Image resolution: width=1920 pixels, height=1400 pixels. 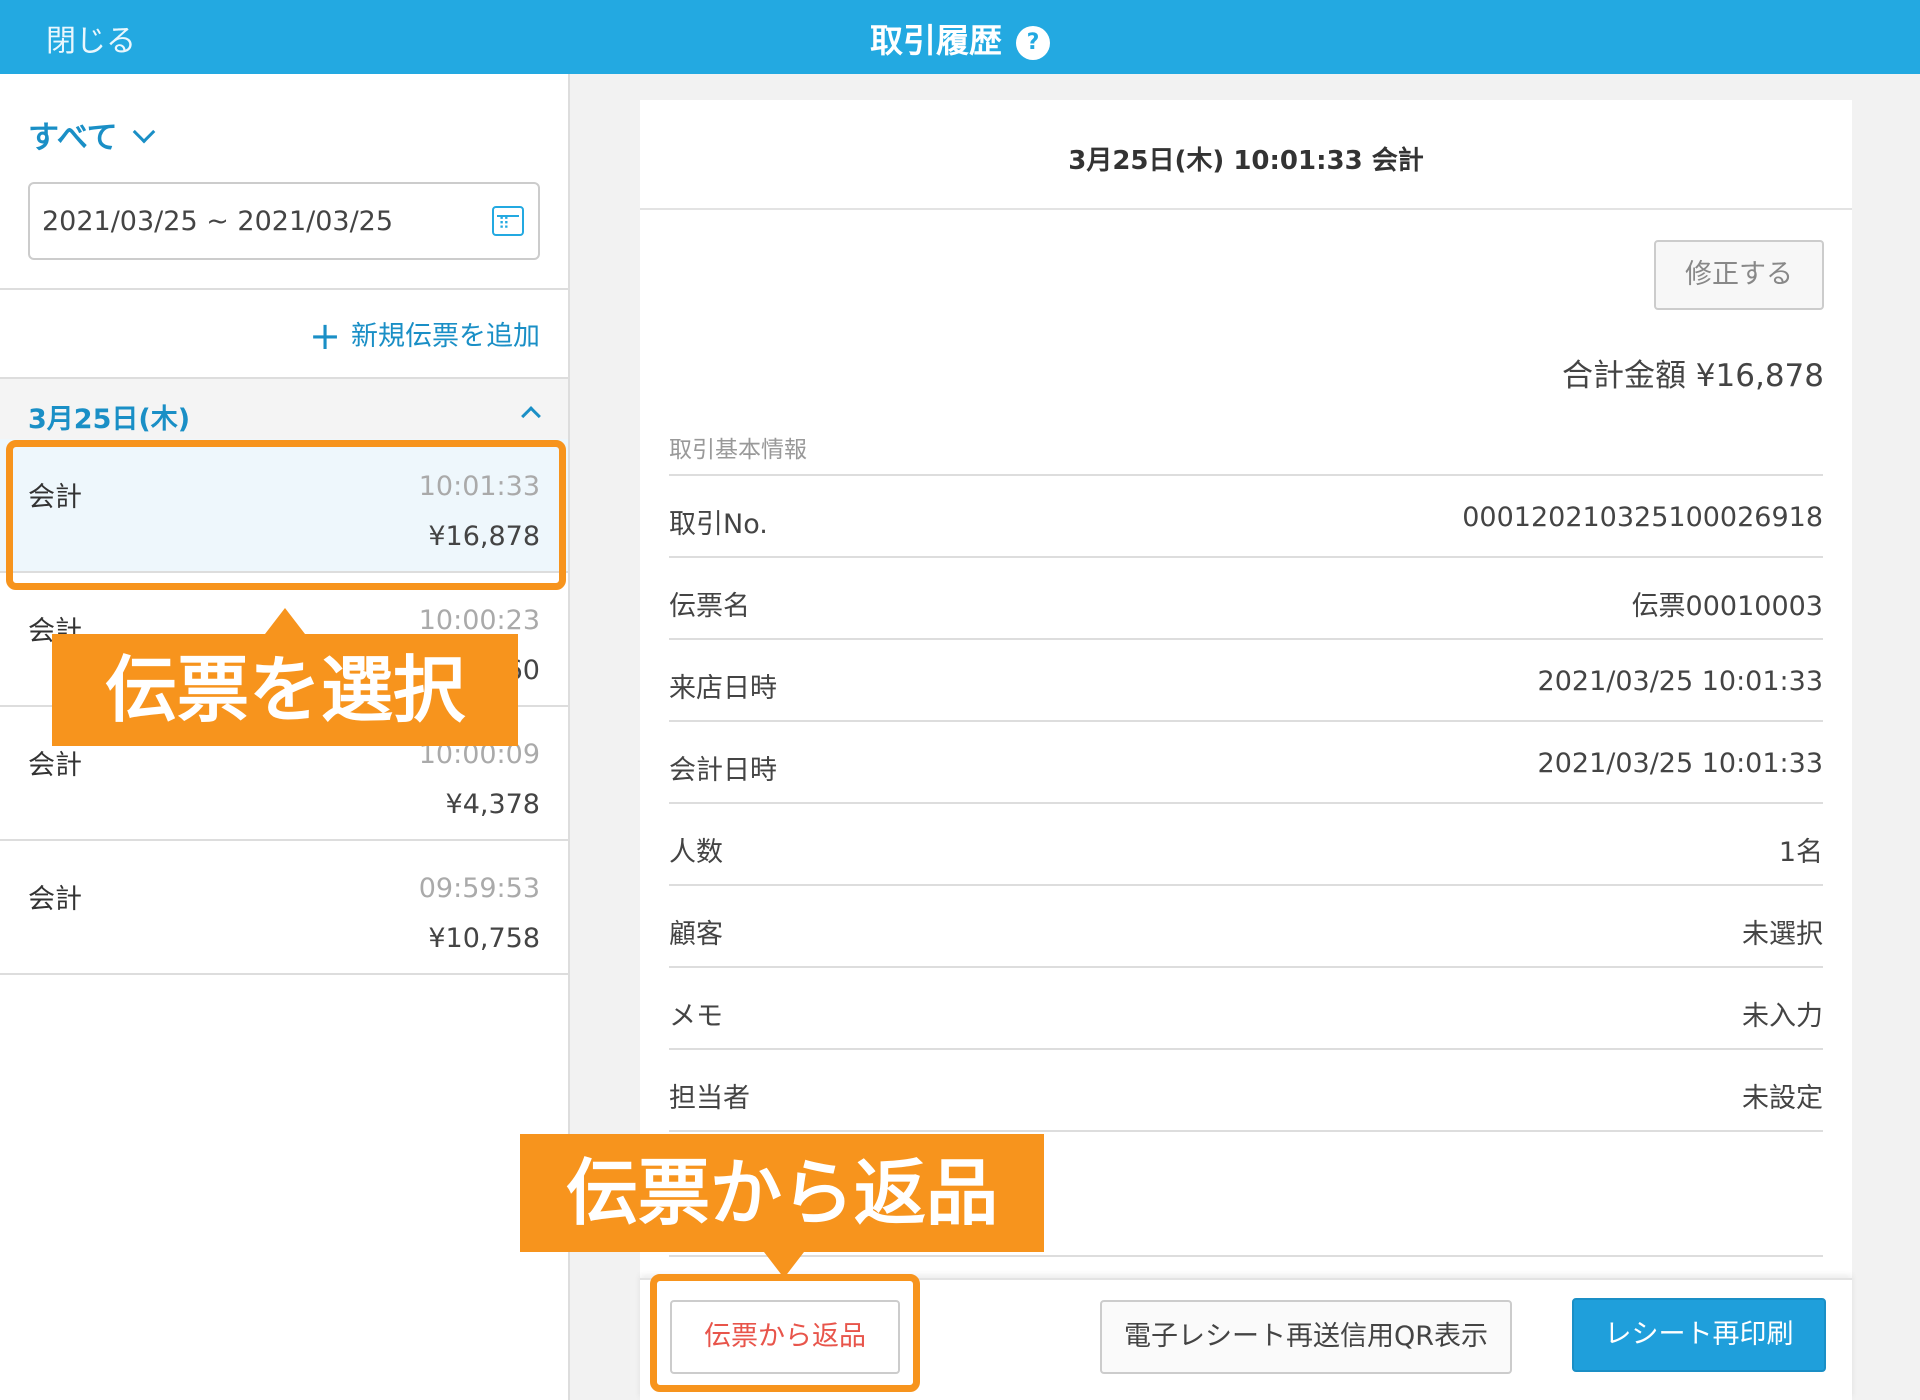 I want to click on detail-value: 未設定, so click(x=1782, y=1098).